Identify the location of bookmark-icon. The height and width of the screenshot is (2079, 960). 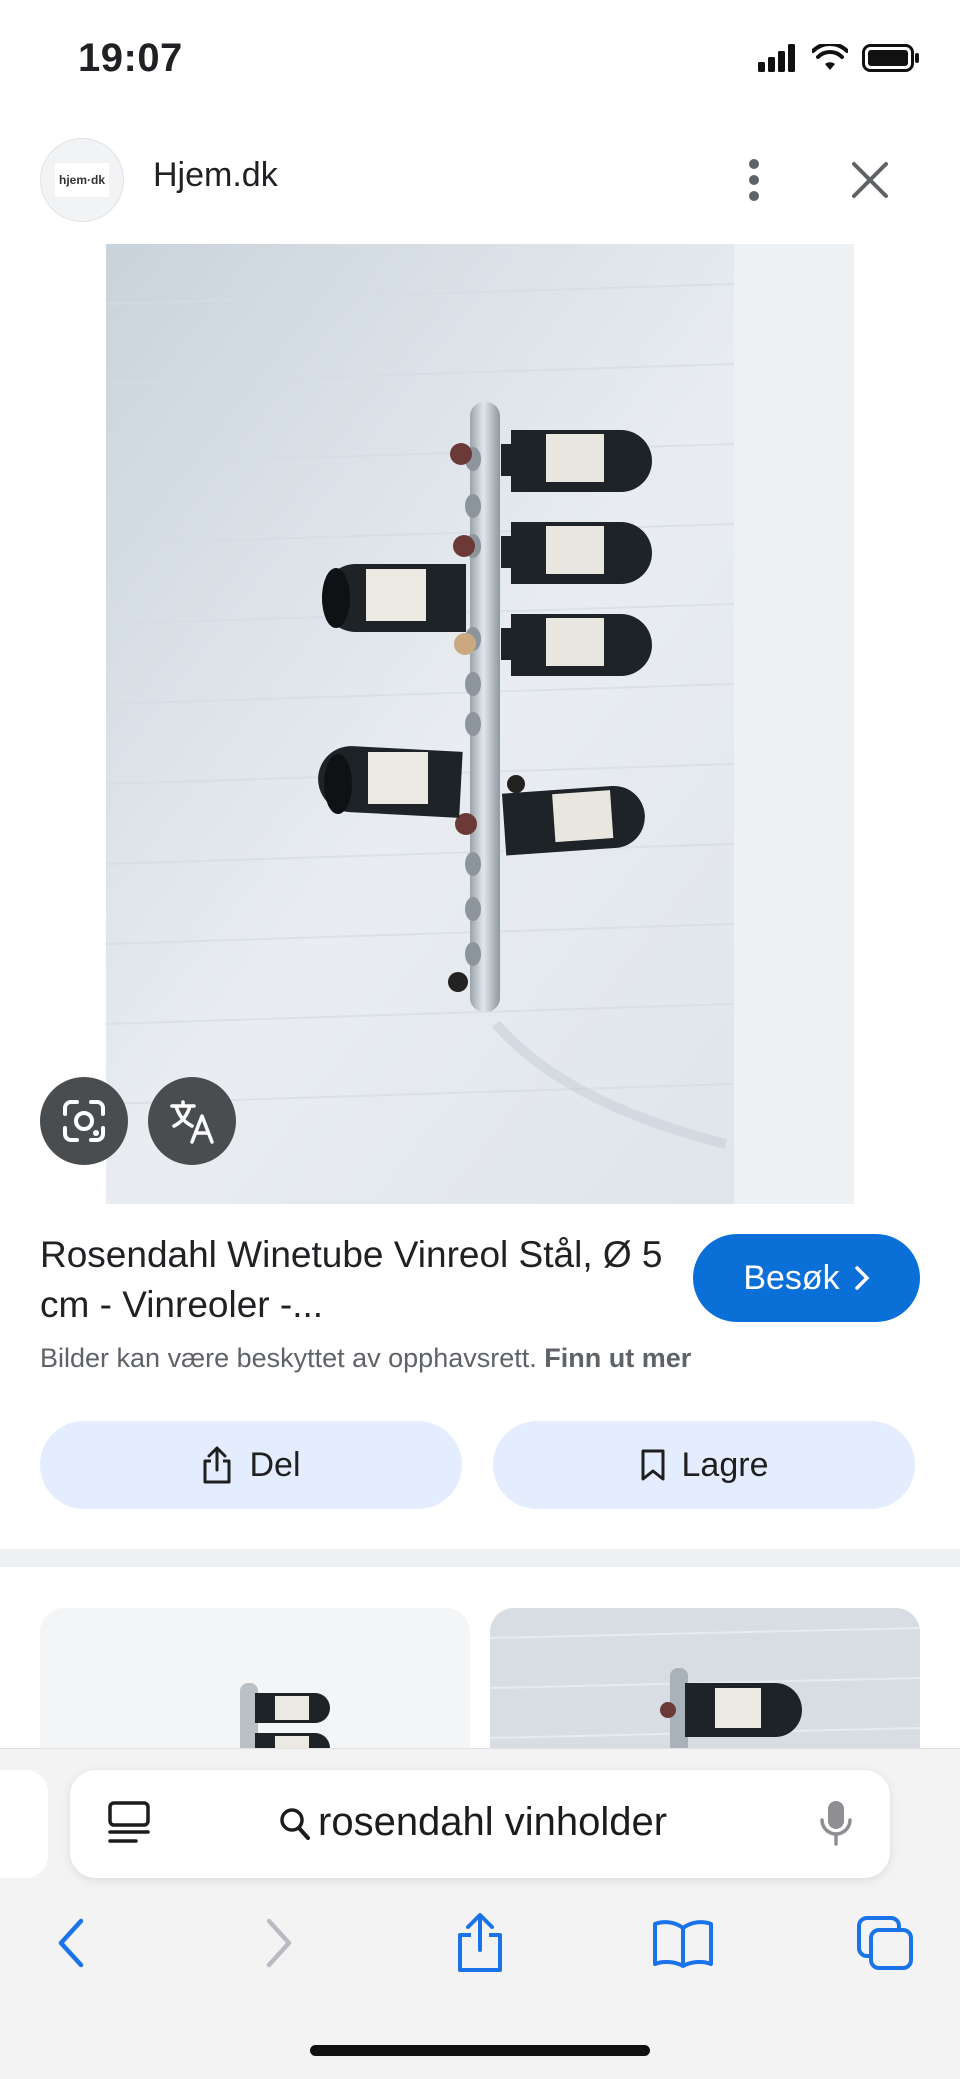
(653, 1465).